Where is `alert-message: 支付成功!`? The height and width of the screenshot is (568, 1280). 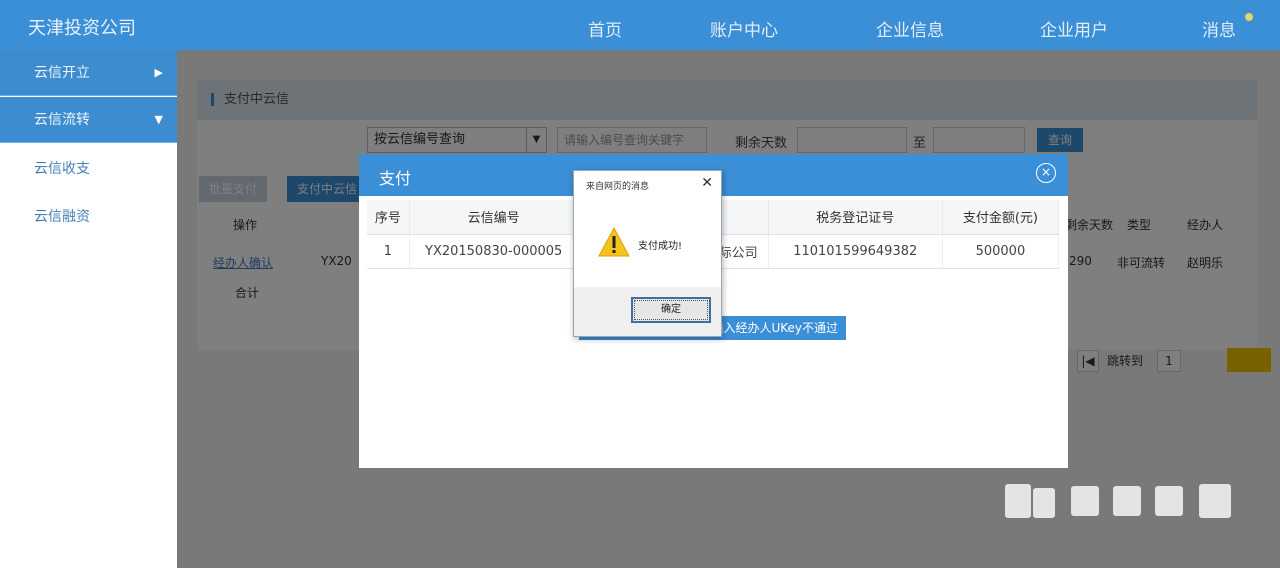 alert-message: 支付成功! is located at coordinates (660, 246).